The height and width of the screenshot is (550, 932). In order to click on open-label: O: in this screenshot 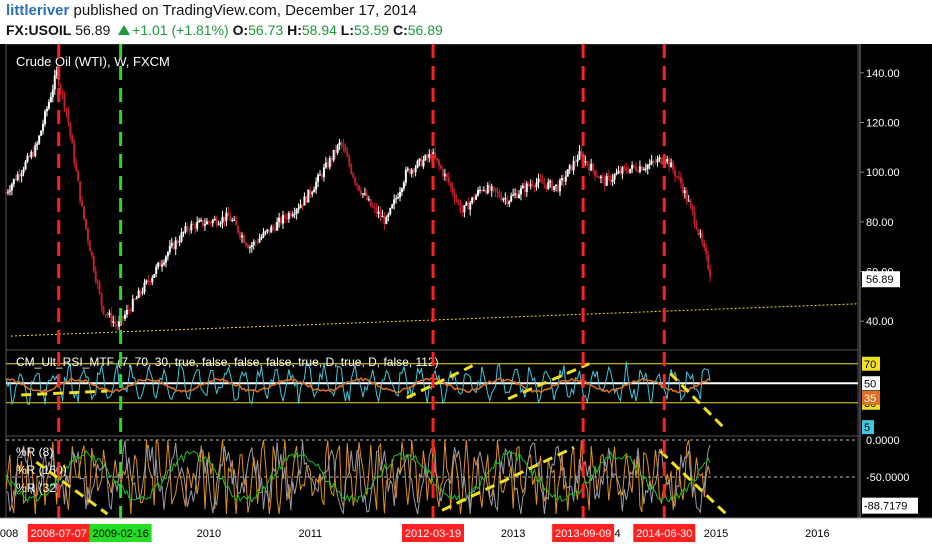, I will do `click(240, 30)`.